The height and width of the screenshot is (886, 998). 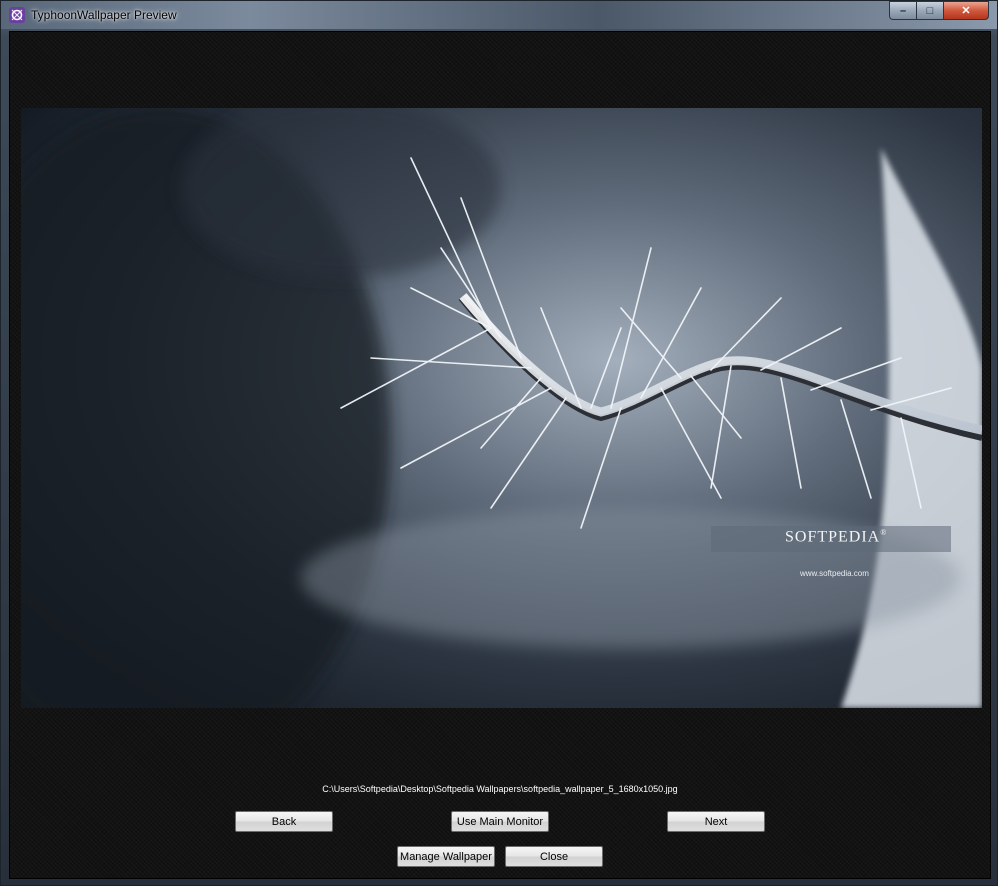 I want to click on brand-text: SOFTPEDIA, so click(x=833, y=537).